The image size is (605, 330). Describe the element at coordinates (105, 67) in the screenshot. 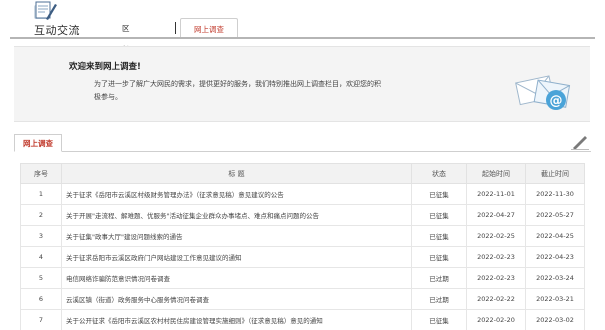

I see `welcome-title: 欢迎来到网上调查!` at that location.